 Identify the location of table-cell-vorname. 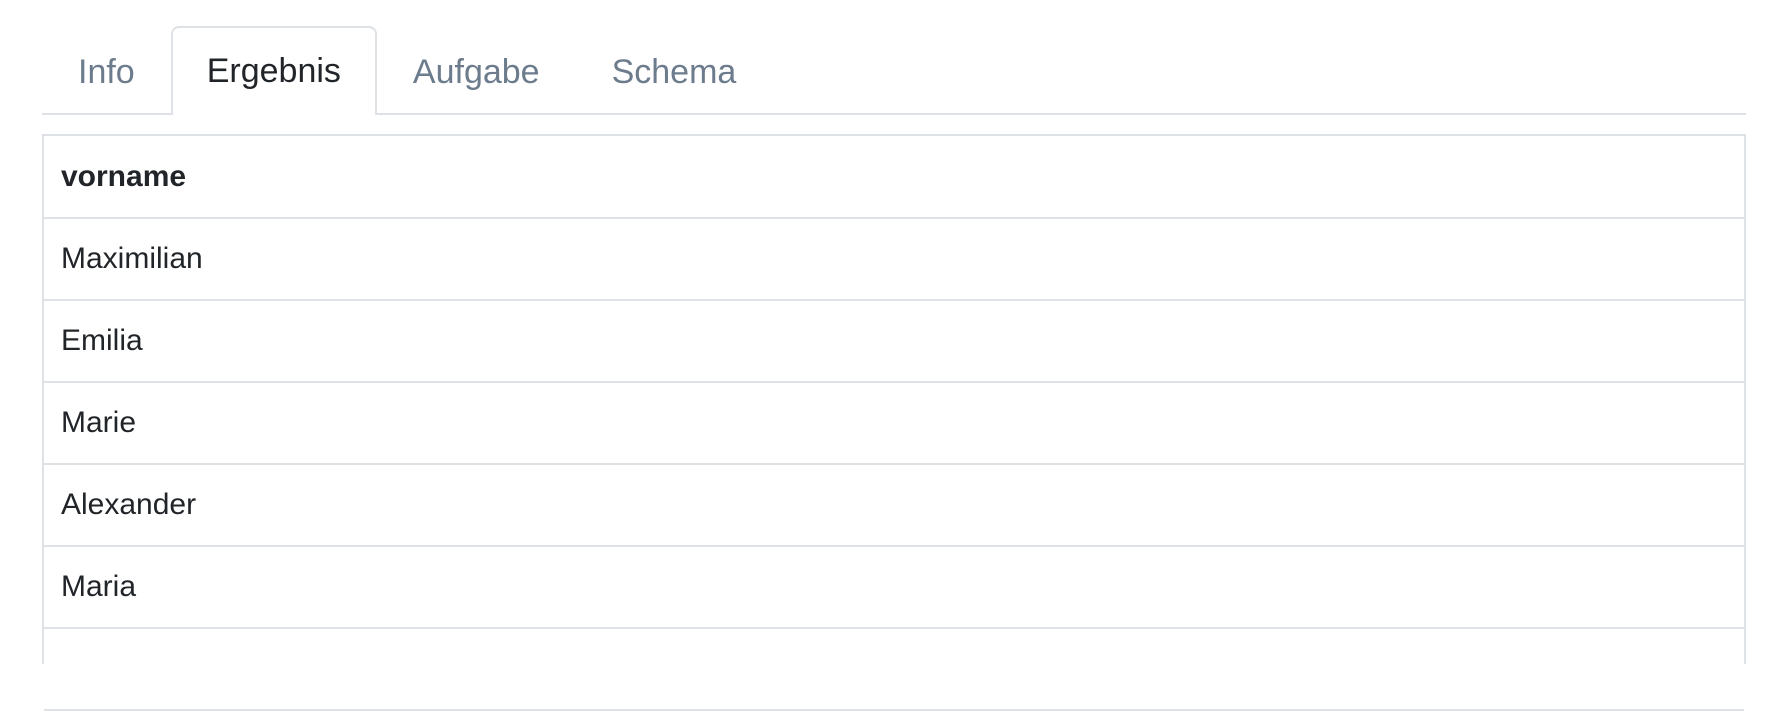
(894, 669).